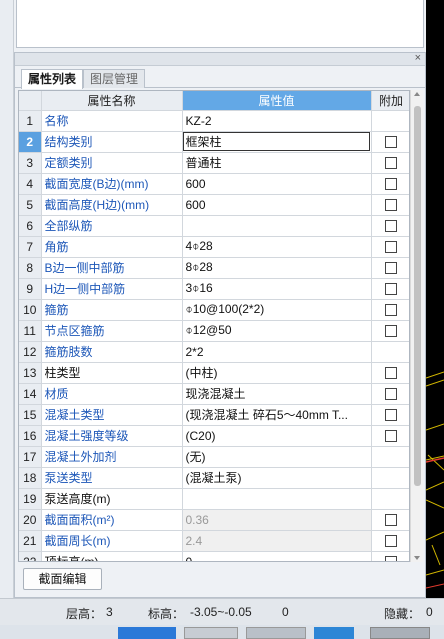 The width and height of the screenshot is (444, 639). I want to click on attach-column-header: 附加, so click(390, 101).